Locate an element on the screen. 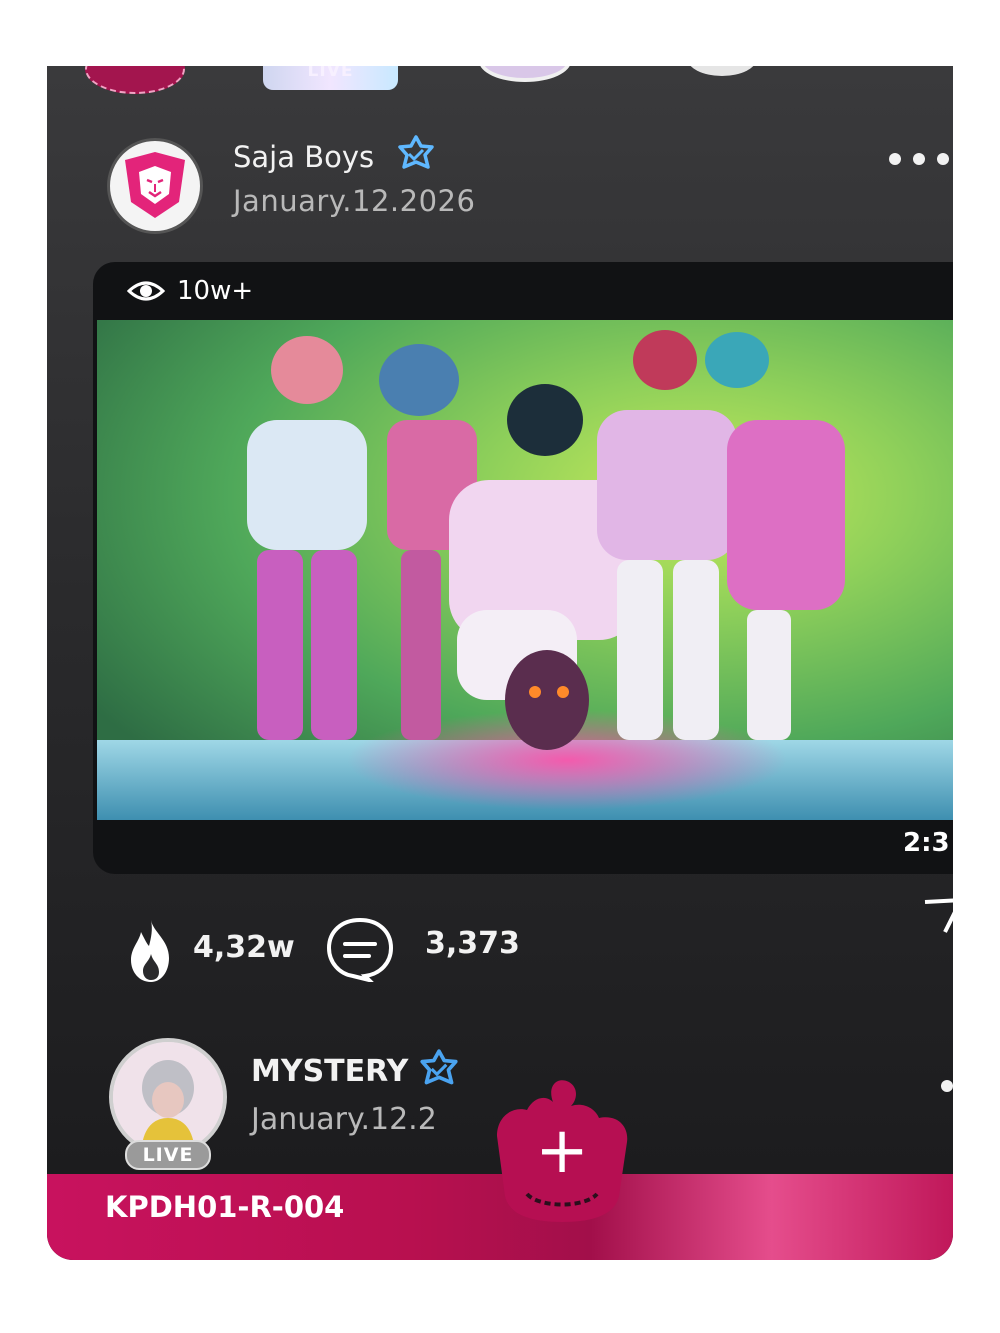  post-date: January.12.2026 is located at coordinates (354, 201).